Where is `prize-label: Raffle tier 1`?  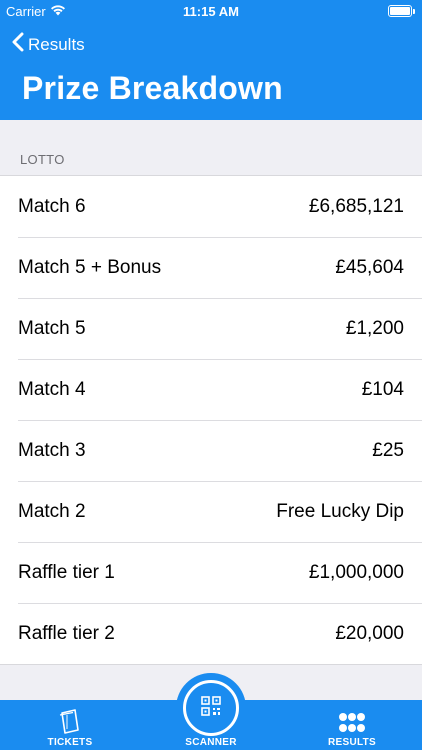 prize-label: Raffle tier 1 is located at coordinates (66, 572).